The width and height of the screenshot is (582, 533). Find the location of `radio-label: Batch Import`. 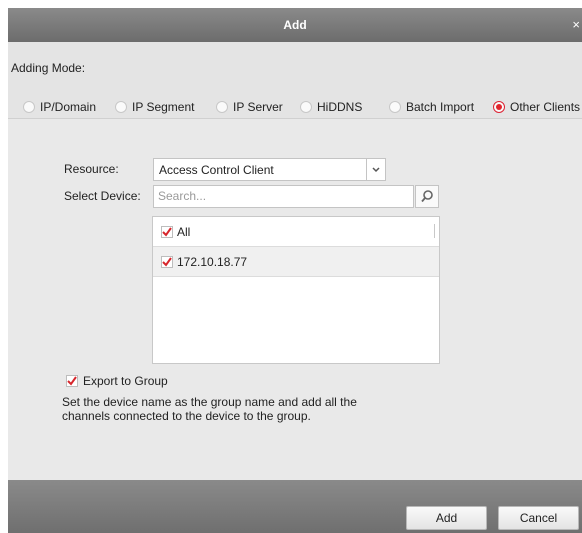

radio-label: Batch Import is located at coordinates (440, 107).